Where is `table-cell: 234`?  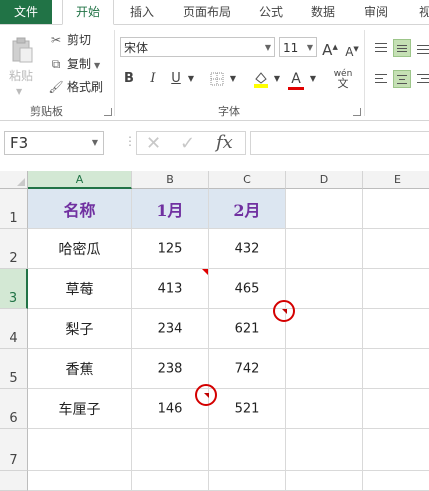 table-cell: 234 is located at coordinates (170, 329).